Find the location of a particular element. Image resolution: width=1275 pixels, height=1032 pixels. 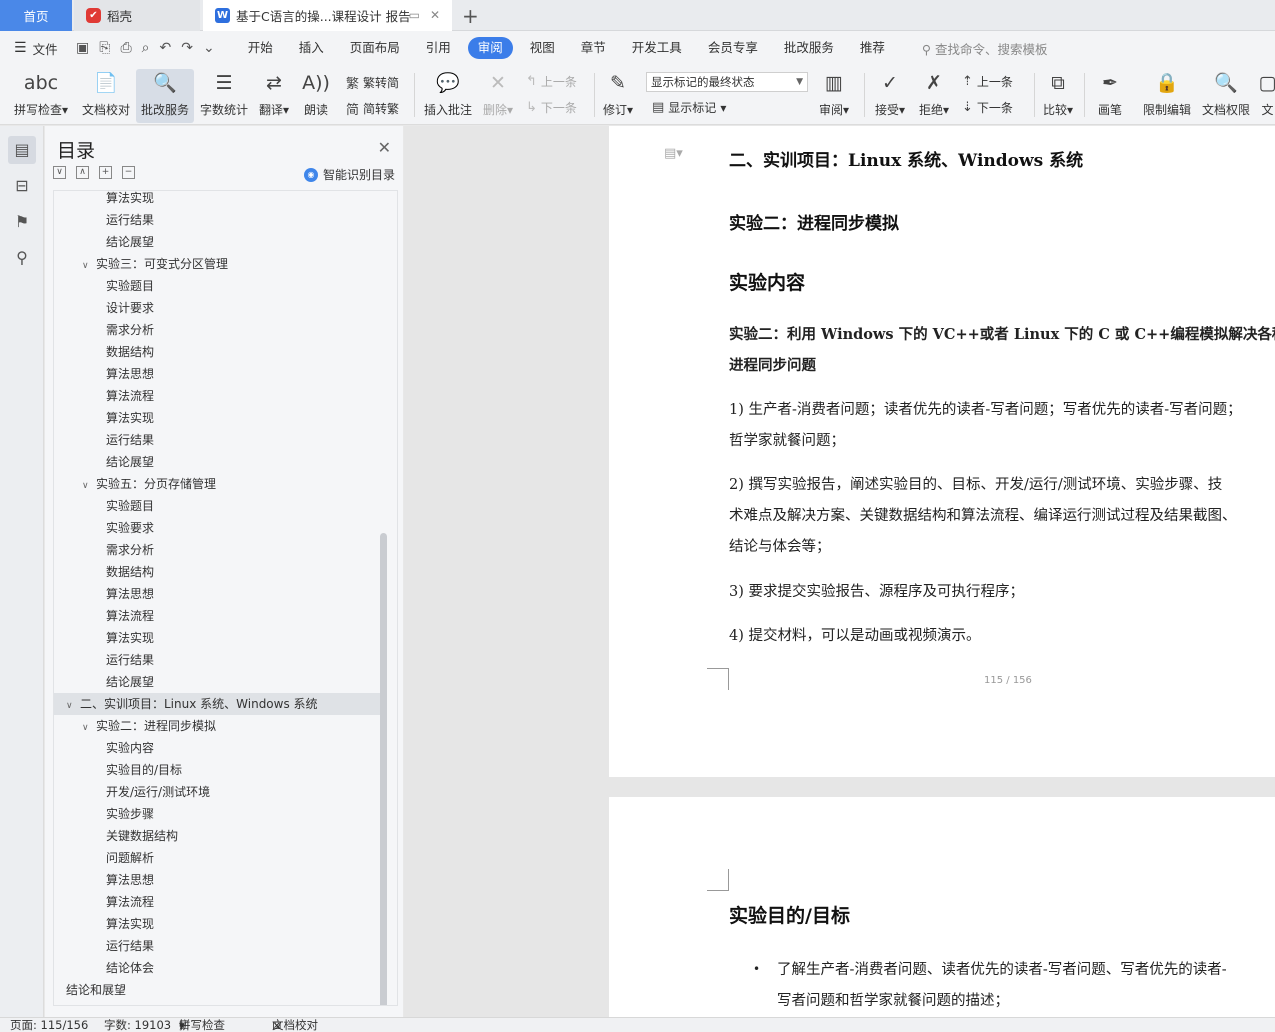

toc-item: 实验内容 is located at coordinates (130, 748).